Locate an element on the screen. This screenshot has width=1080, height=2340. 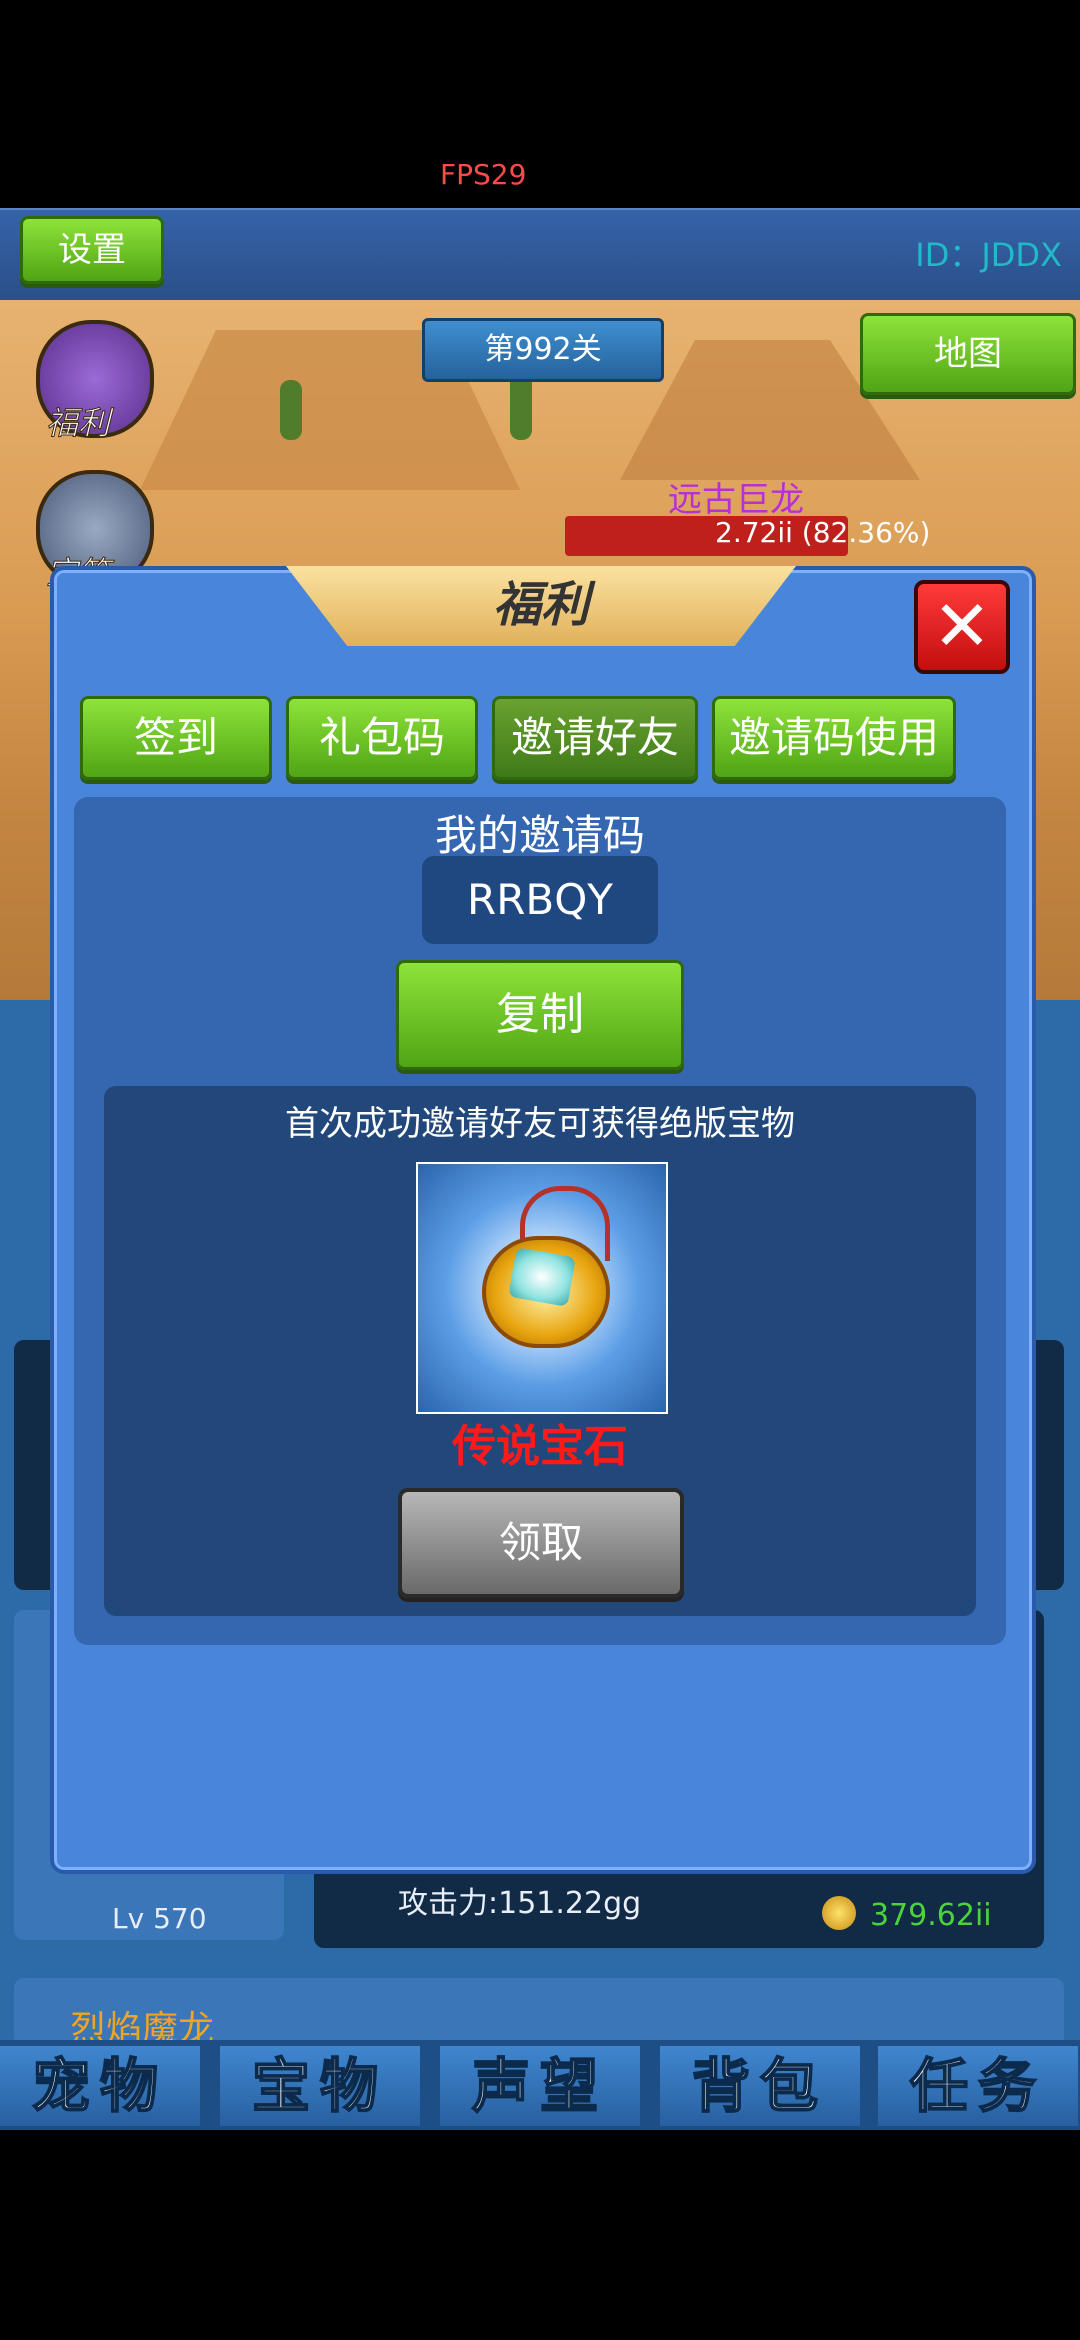
tab-pets: 宠物 is located at coordinates (100, 2086).